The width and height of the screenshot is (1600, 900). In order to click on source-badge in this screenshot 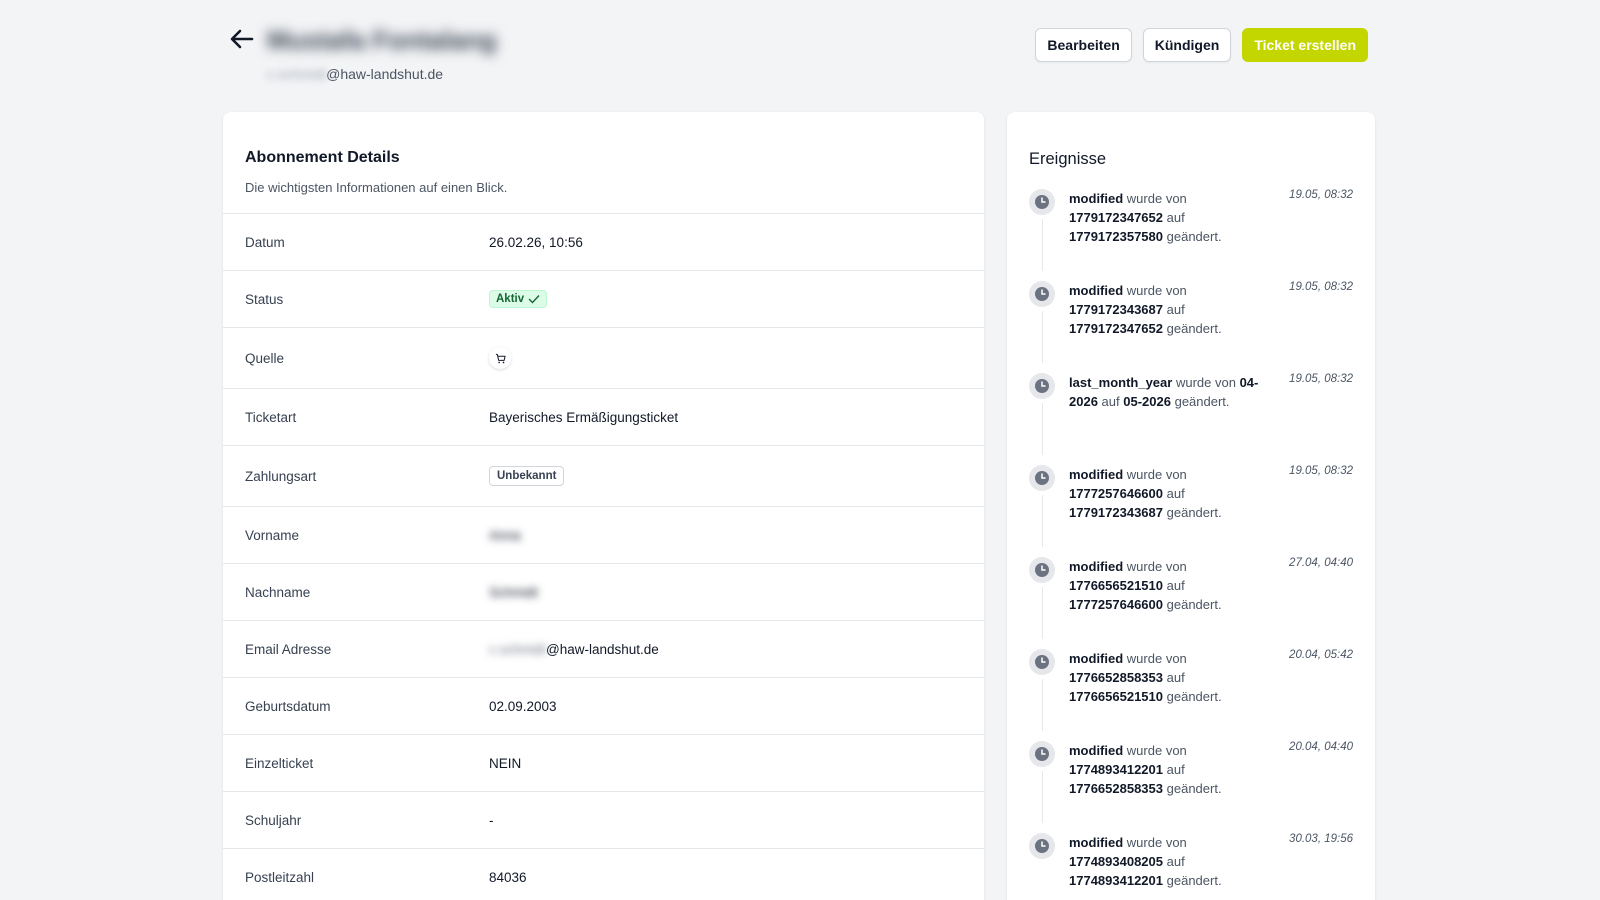, I will do `click(500, 358)`.